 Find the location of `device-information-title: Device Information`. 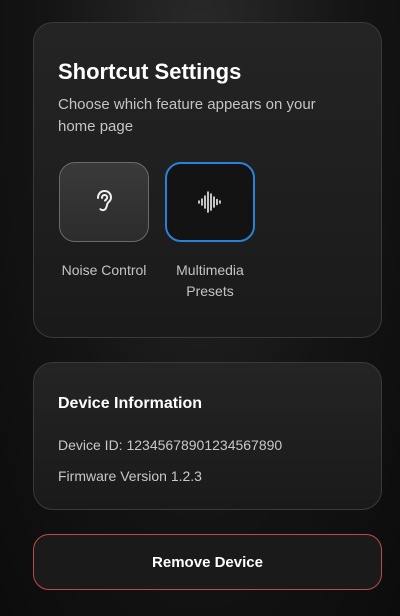

device-information-title: Device Information is located at coordinates (130, 403).